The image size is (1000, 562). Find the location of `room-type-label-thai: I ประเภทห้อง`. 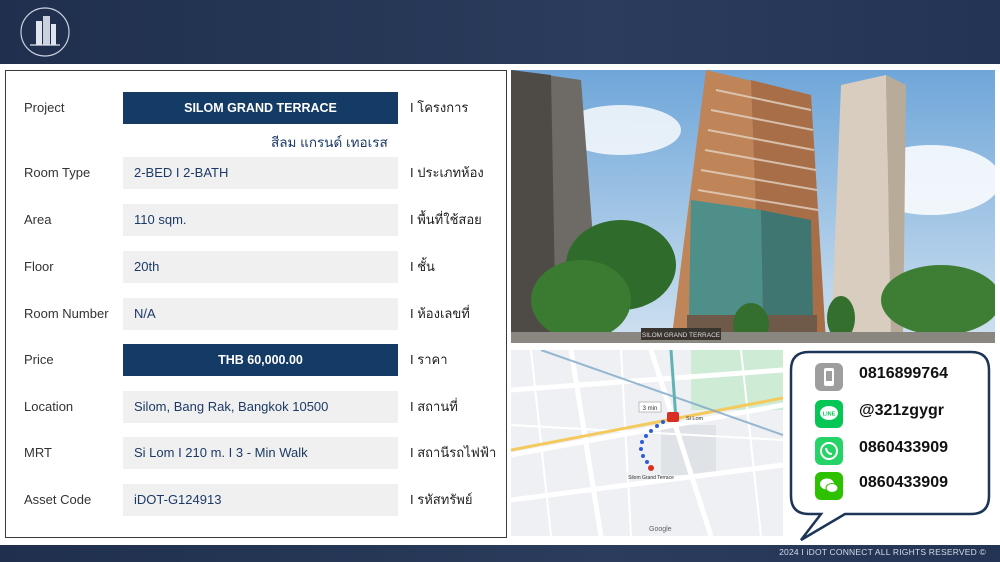

room-type-label-thai: I ประเภทห้อง is located at coordinates (447, 172).